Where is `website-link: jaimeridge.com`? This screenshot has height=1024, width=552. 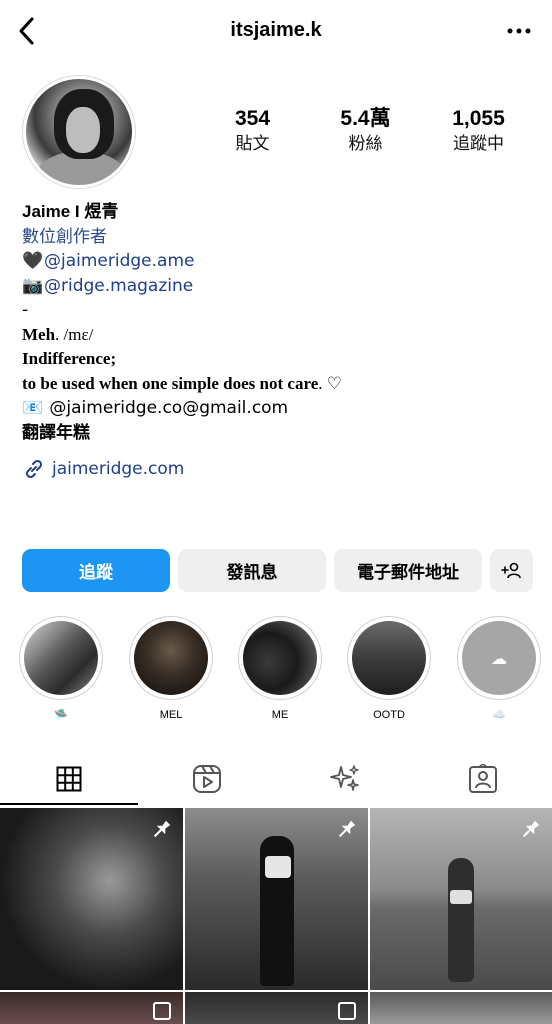
website-link: jaimeridge.com is located at coordinates (118, 469).